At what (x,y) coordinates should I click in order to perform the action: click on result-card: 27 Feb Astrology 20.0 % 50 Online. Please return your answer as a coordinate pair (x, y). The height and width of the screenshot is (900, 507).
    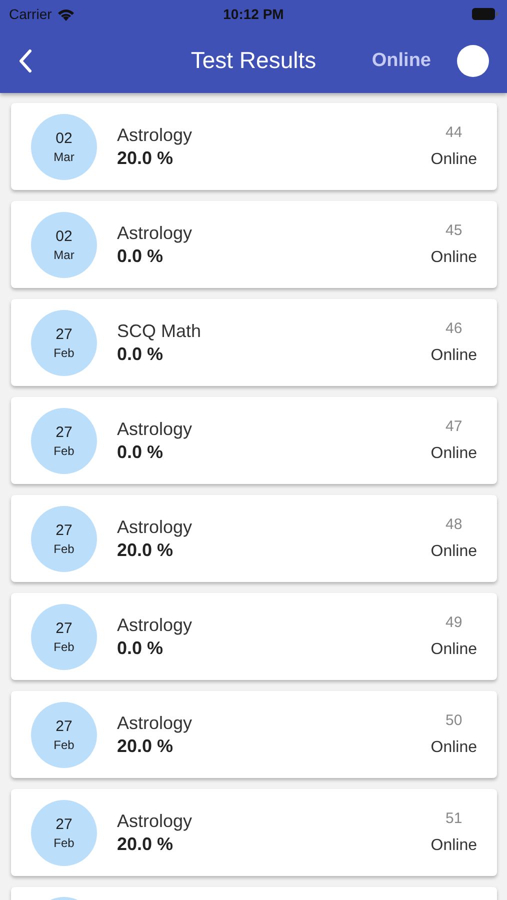
    Looking at the image, I should click on (254, 734).